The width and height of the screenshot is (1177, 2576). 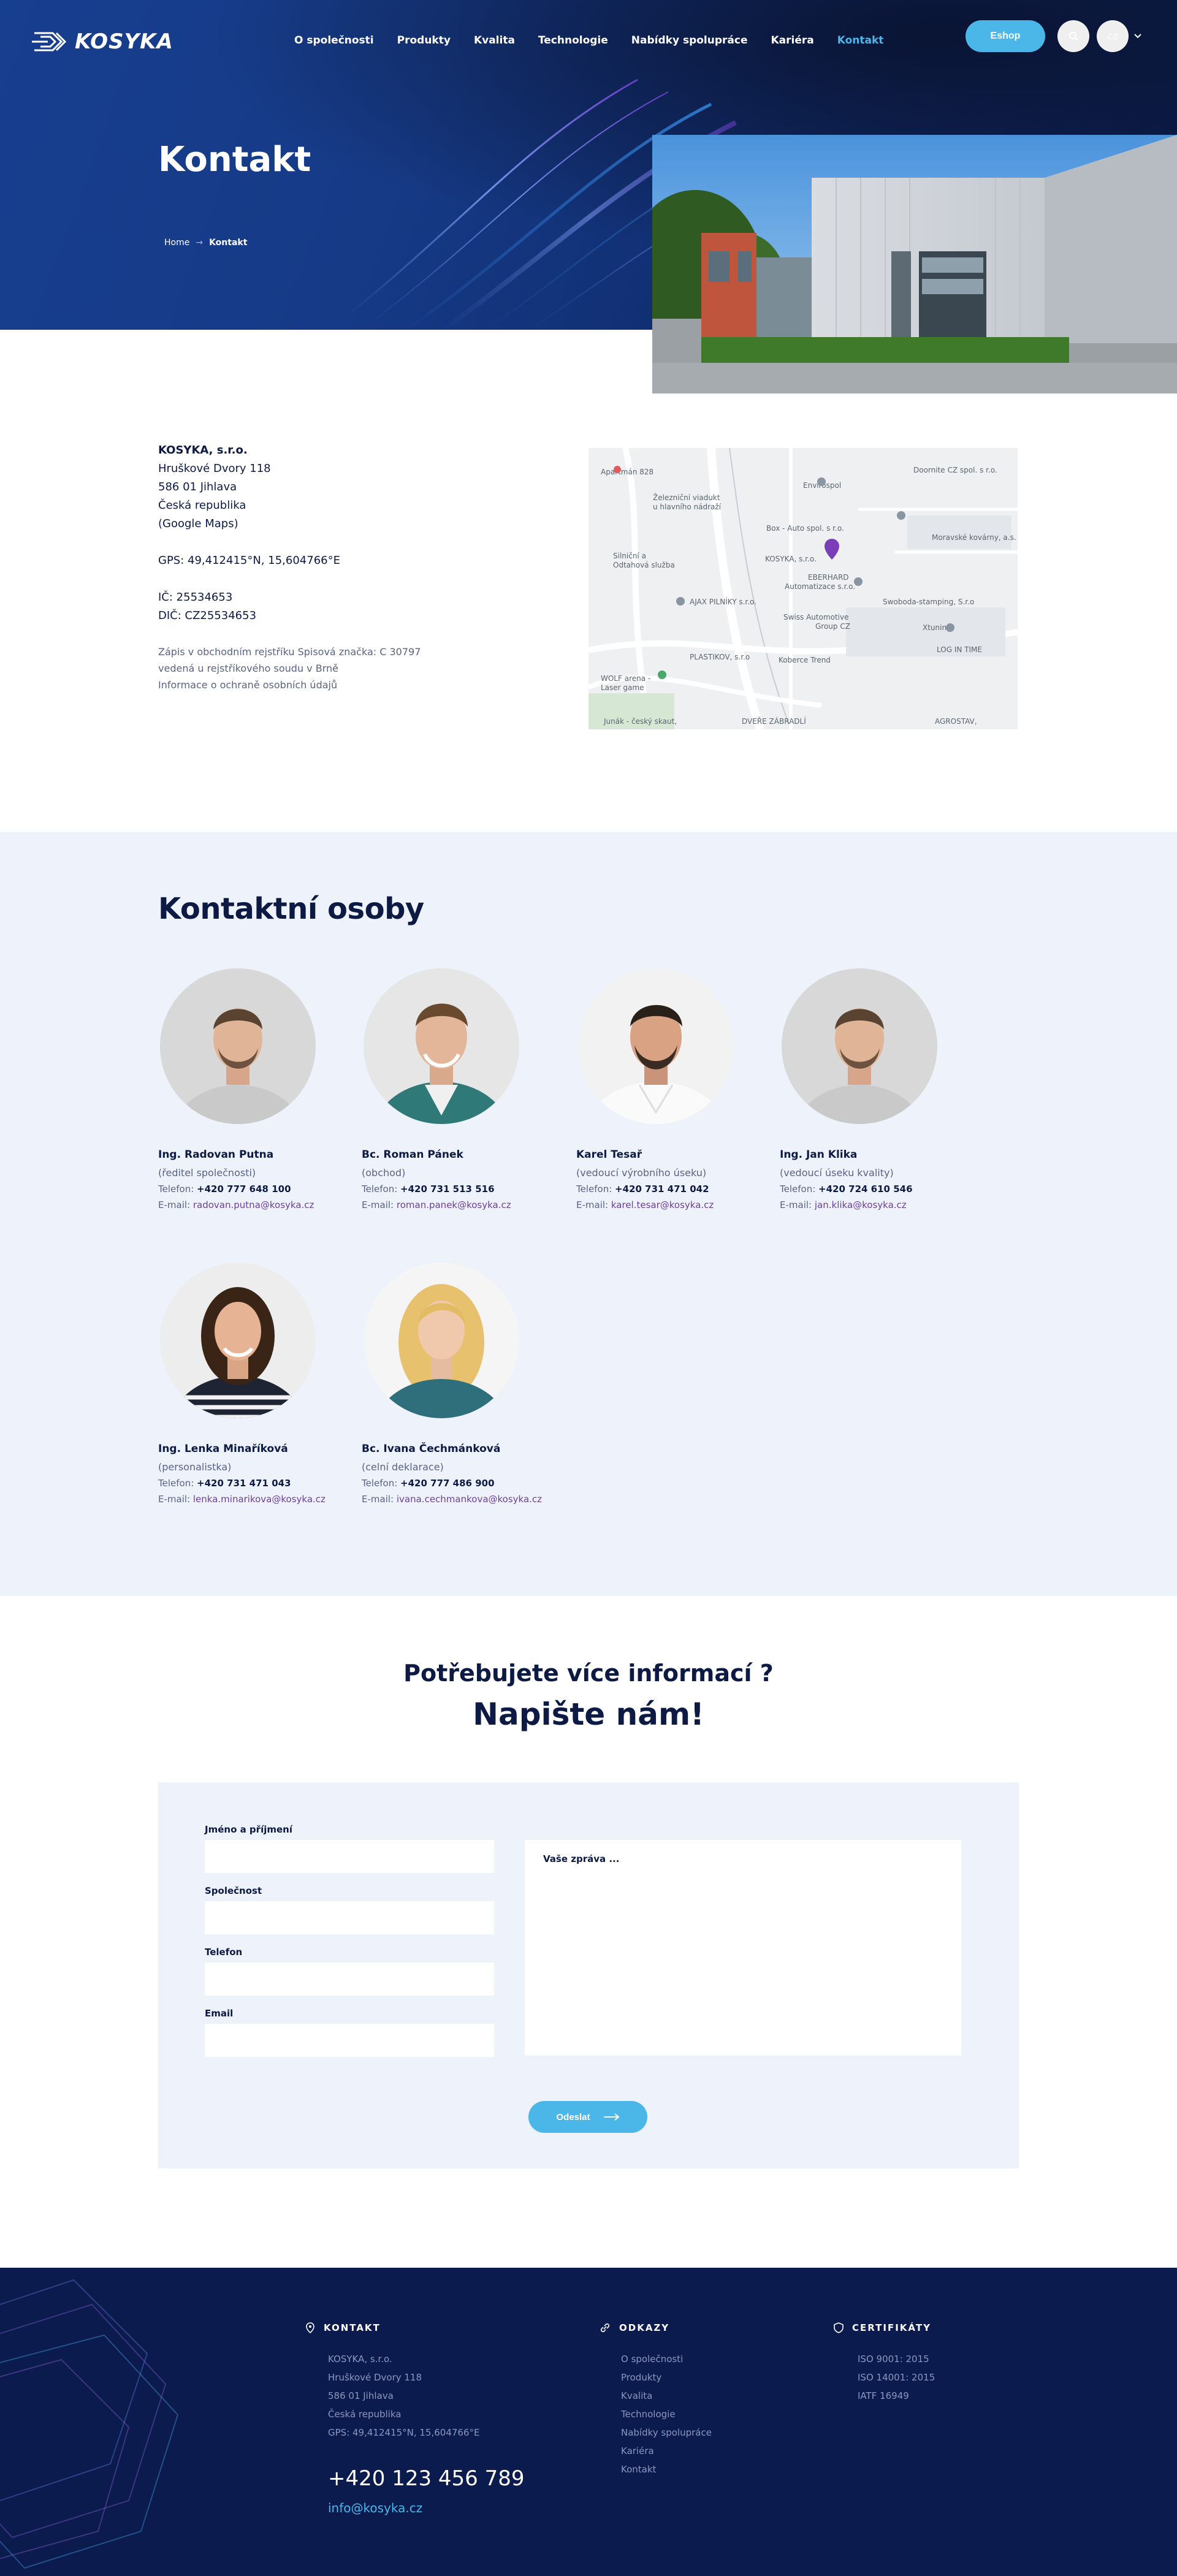 I want to click on person-phone: +420 777 486 900, so click(x=447, y=1483).